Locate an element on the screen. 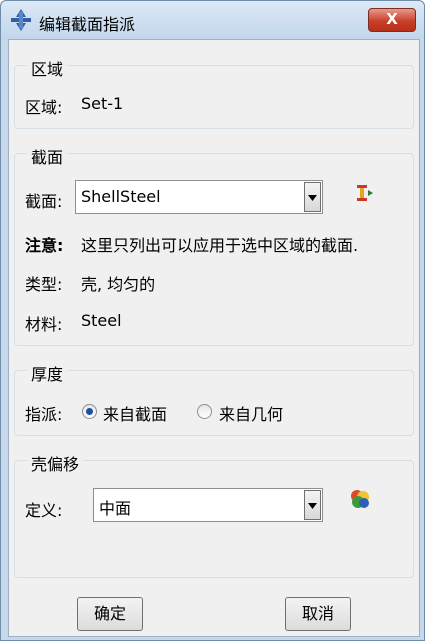 The width and height of the screenshot is (427, 643). assign-label: 指派: is located at coordinates (44, 414).